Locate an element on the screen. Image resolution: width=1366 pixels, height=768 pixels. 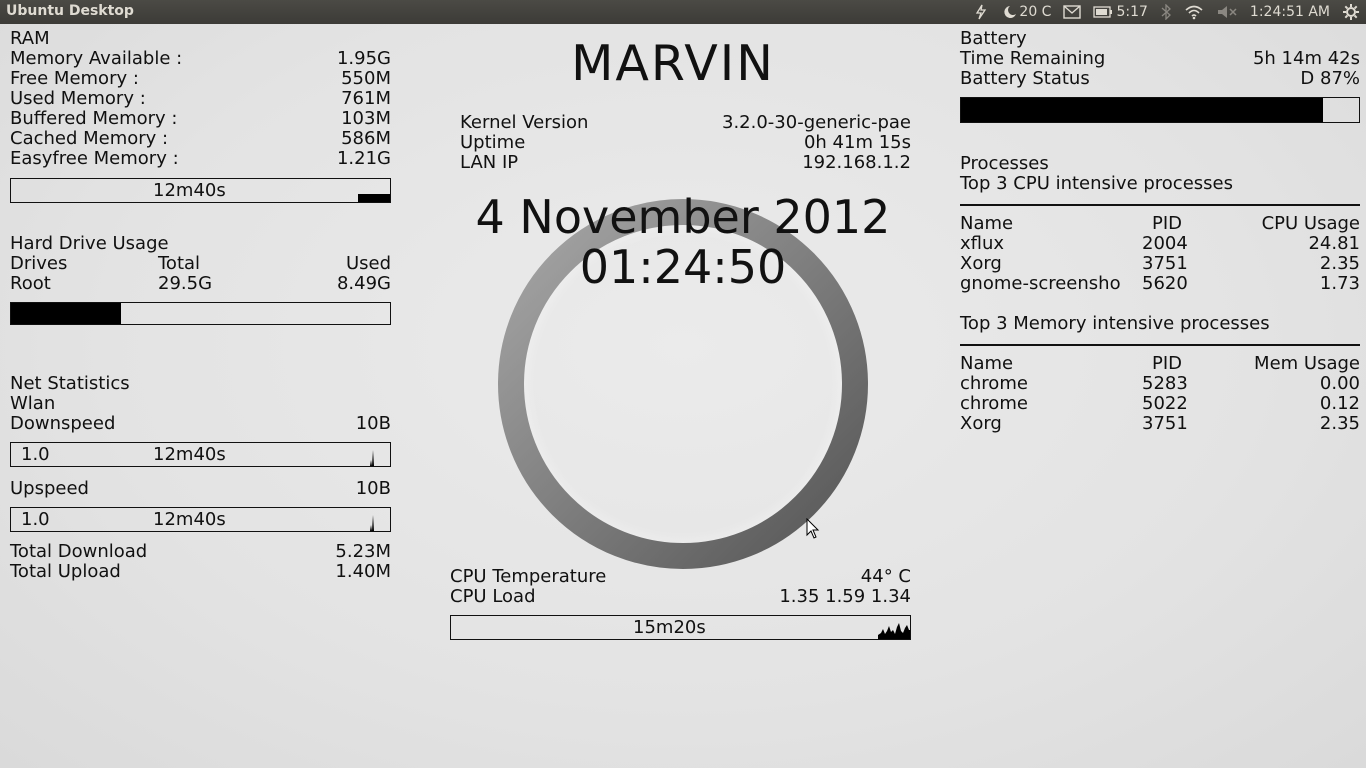
ram-label: Buffered Memory : is located at coordinates (94, 118).